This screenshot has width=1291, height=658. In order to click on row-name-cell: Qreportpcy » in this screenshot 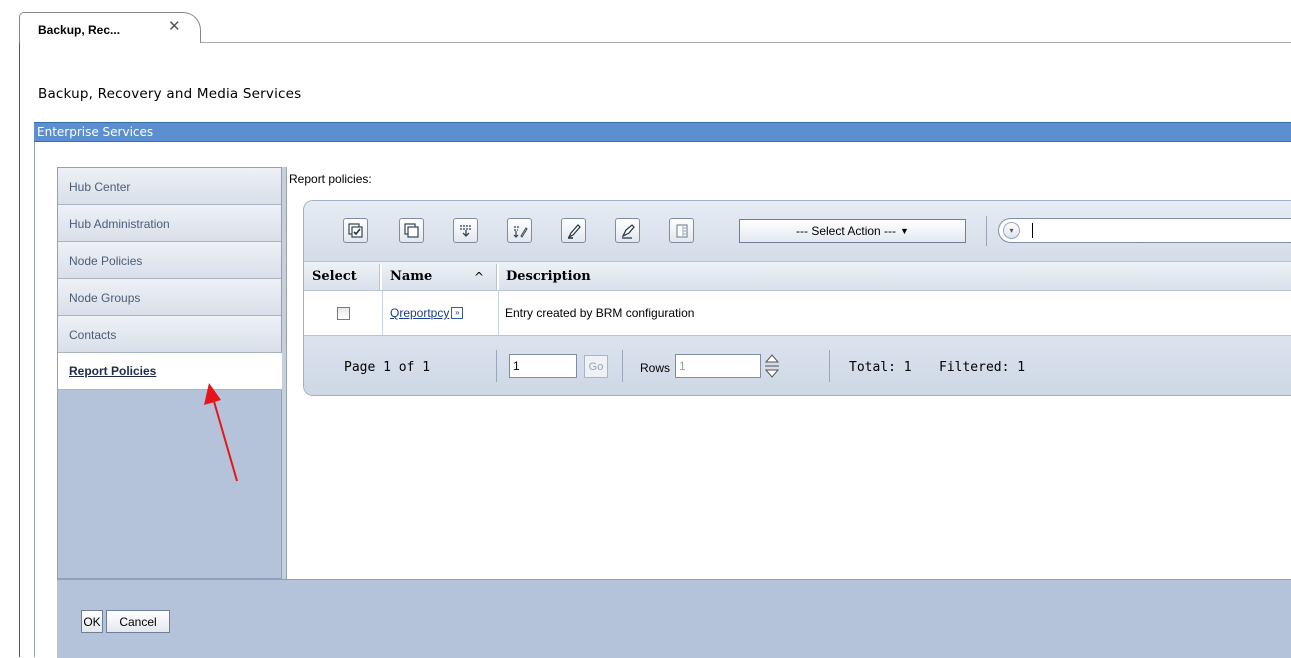, I will do `click(427, 313)`.